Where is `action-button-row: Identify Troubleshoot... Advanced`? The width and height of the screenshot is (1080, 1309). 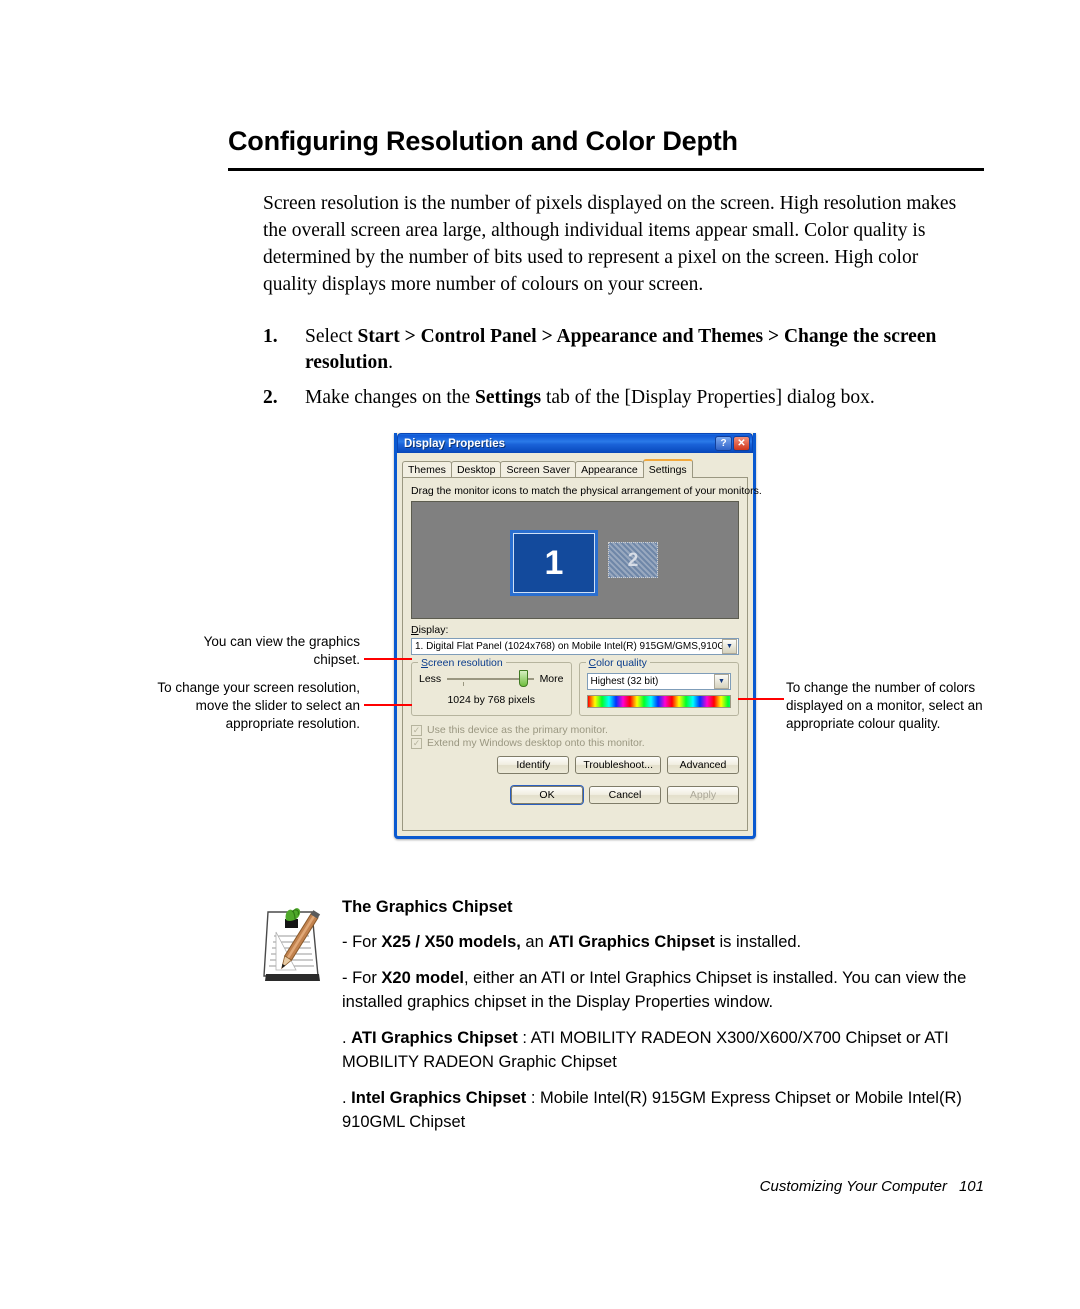
action-button-row: Identify Troubleshoot... Advanced is located at coordinates (575, 765).